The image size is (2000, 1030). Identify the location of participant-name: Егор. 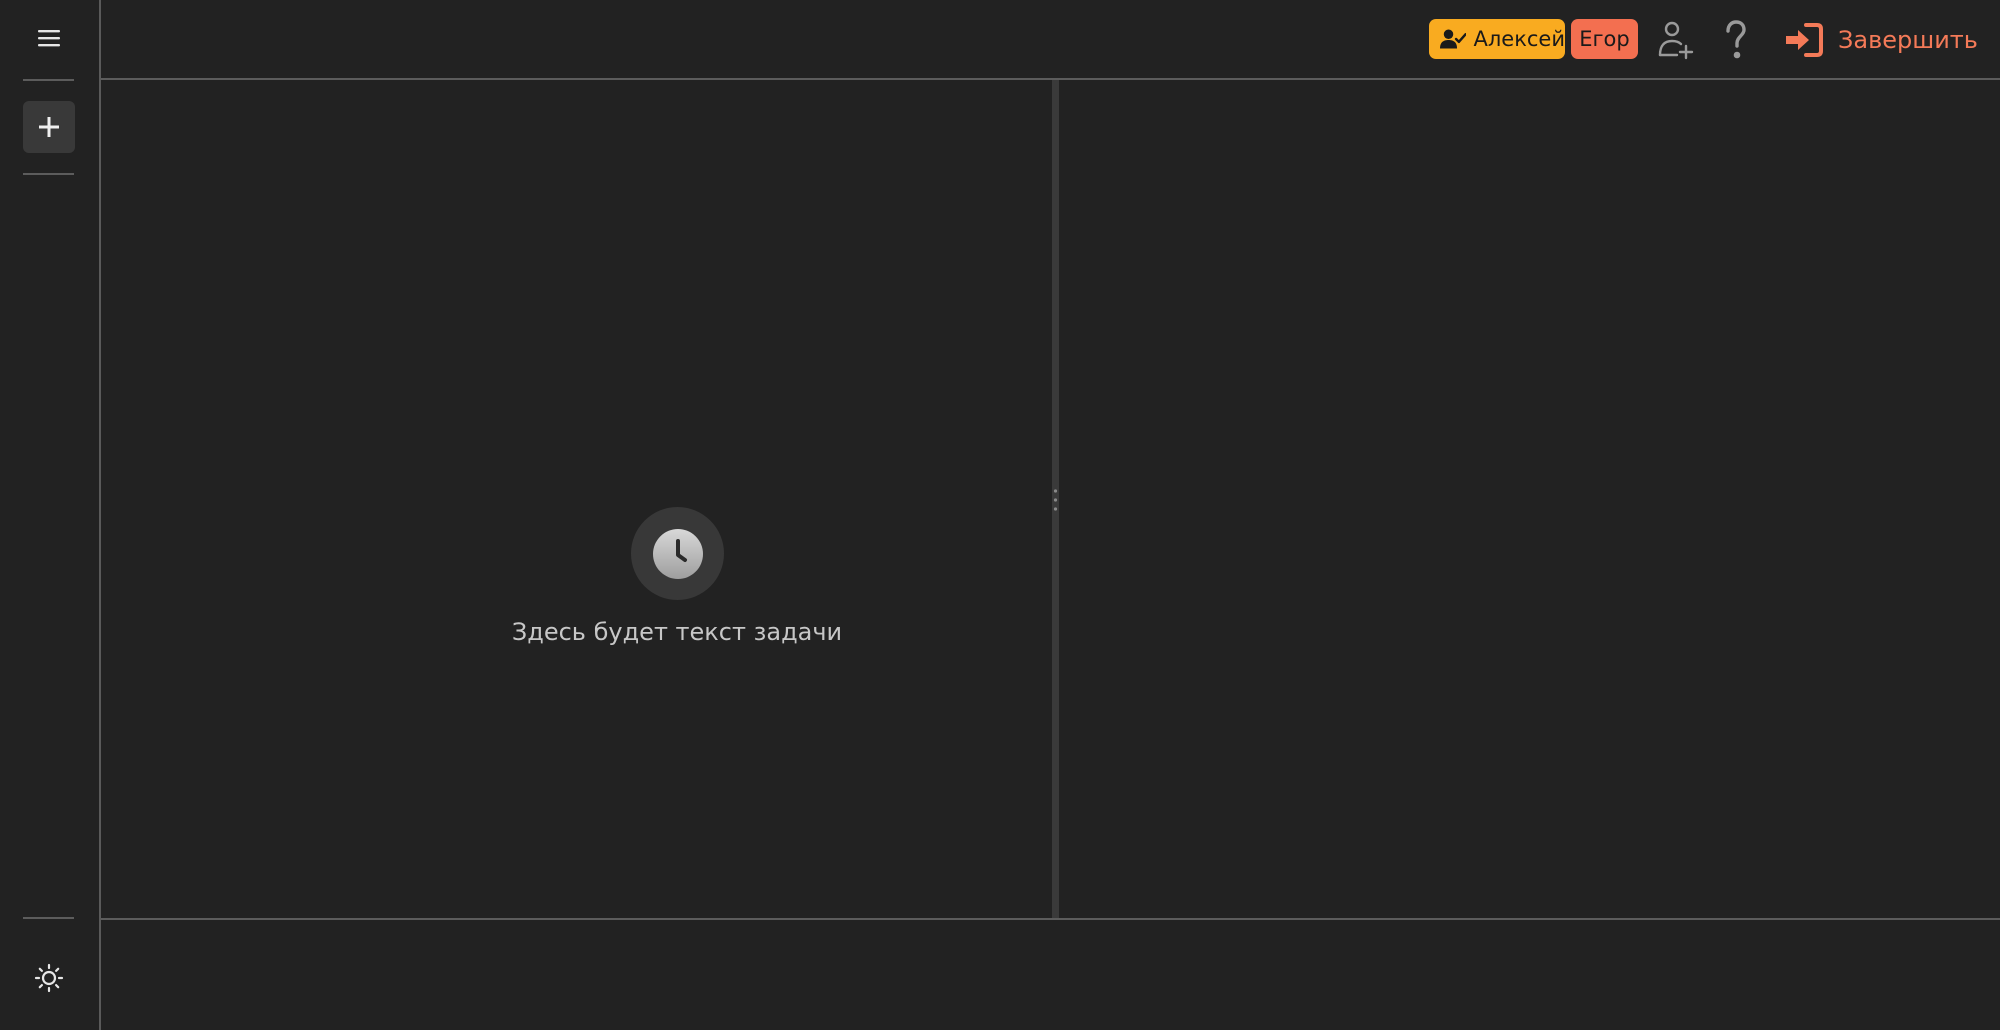
(1604, 39).